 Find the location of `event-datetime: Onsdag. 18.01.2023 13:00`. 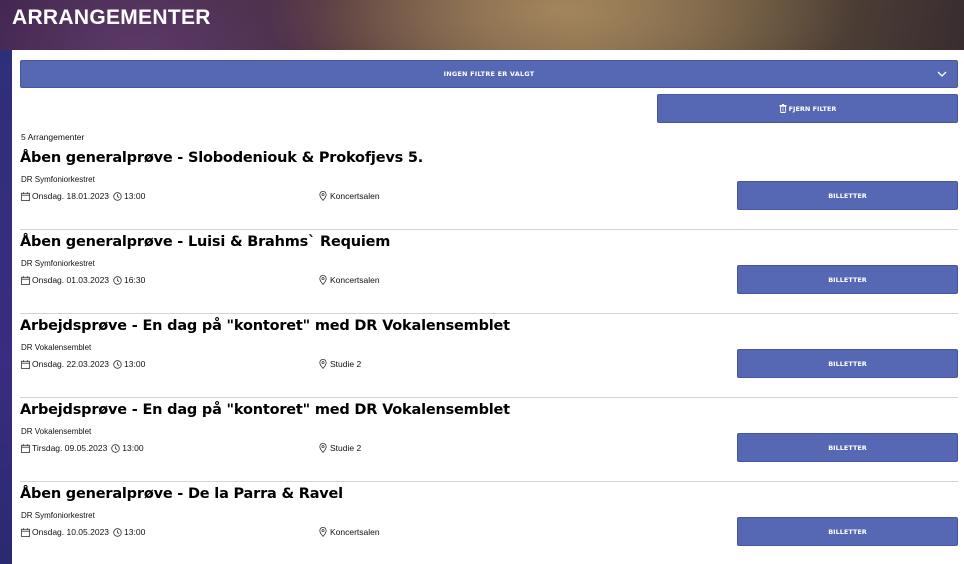

event-datetime: Onsdag. 18.01.2023 13:00 is located at coordinates (83, 196).